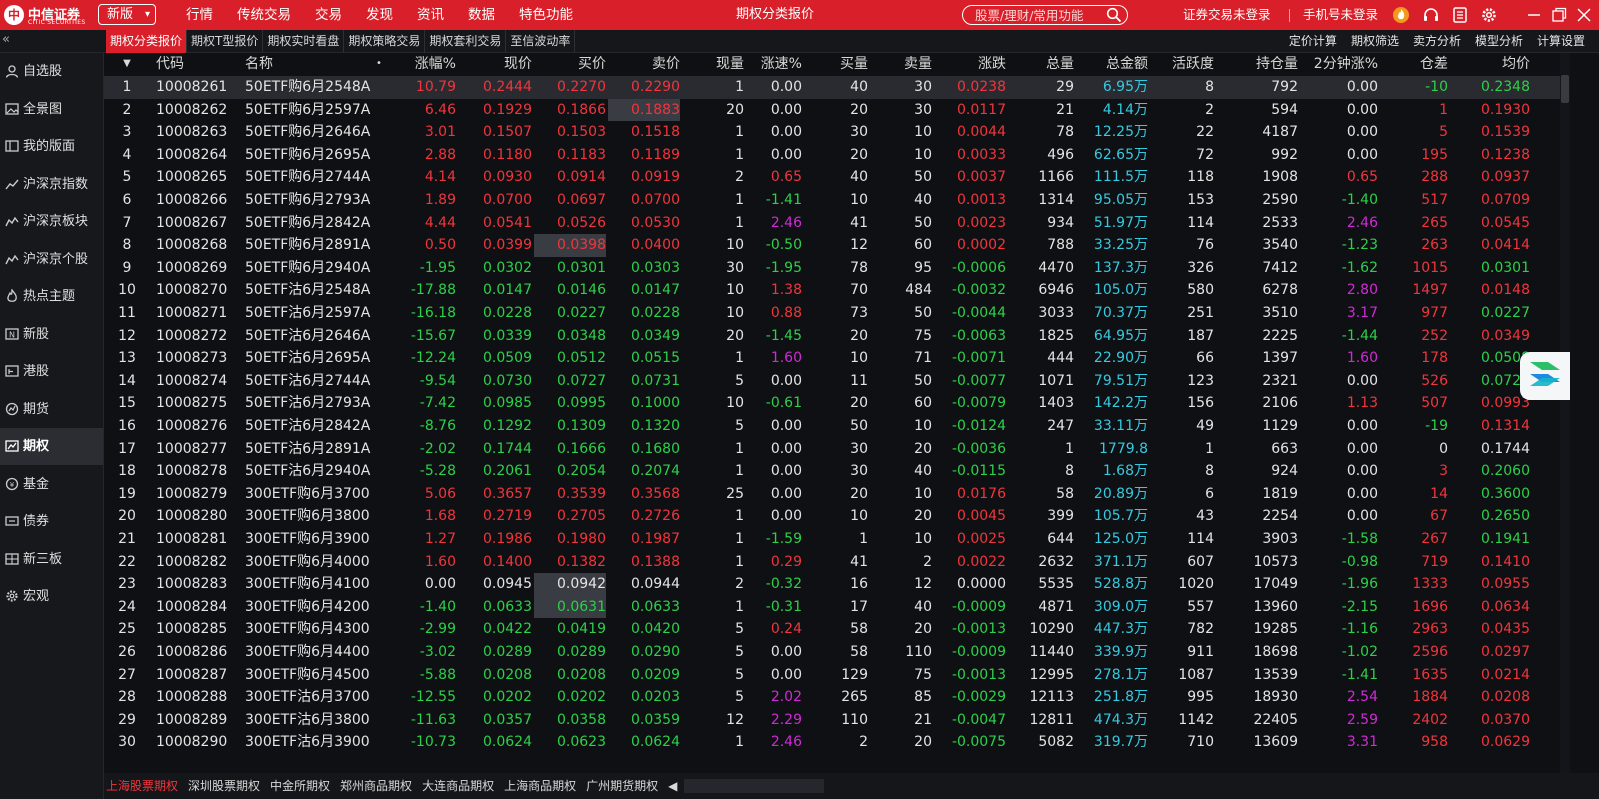  What do you see at coordinates (51, 184) in the screenshot?
I see `sidebar-item-3: 沪深京指数` at bounding box center [51, 184].